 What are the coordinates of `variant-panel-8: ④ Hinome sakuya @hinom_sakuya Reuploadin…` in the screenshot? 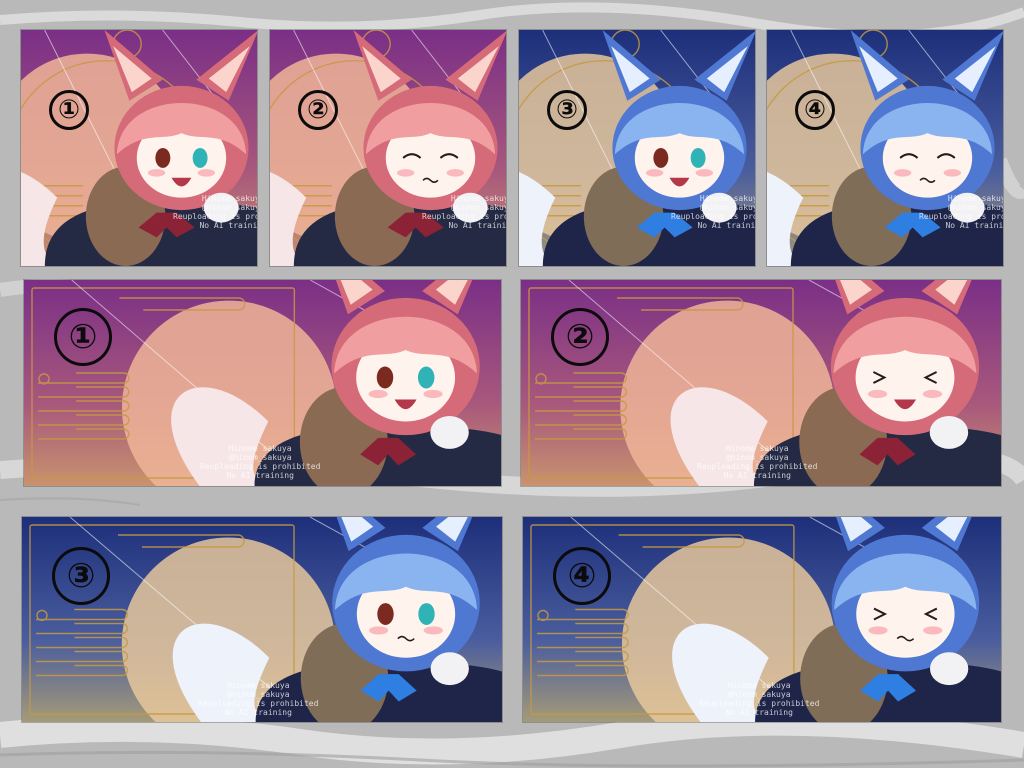 It's located at (762, 619).